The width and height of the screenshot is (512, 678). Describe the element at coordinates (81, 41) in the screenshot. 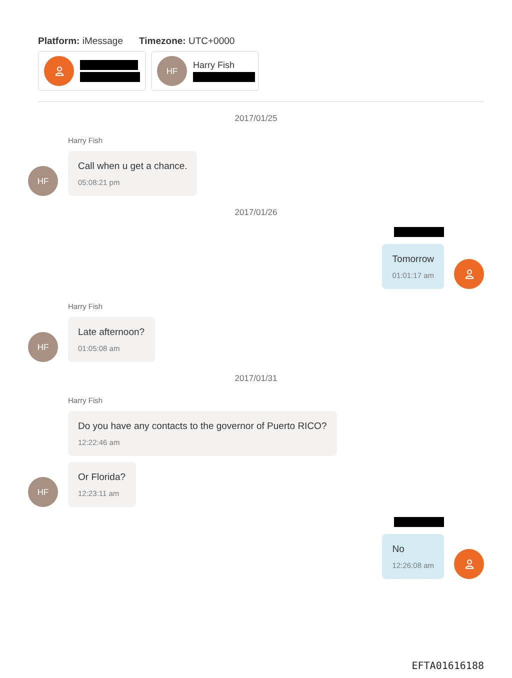

I see `platform-info: Platform: iMessage` at that location.